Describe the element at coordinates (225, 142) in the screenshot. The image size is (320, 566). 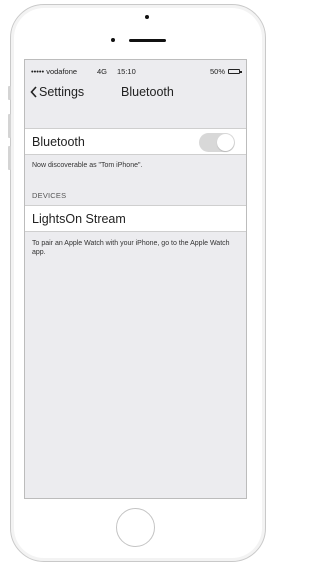
I see `toggle-knob` at that location.